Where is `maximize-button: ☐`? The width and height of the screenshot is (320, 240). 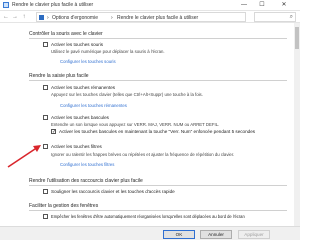
maximize-button: ☐ is located at coordinates (262, 5).